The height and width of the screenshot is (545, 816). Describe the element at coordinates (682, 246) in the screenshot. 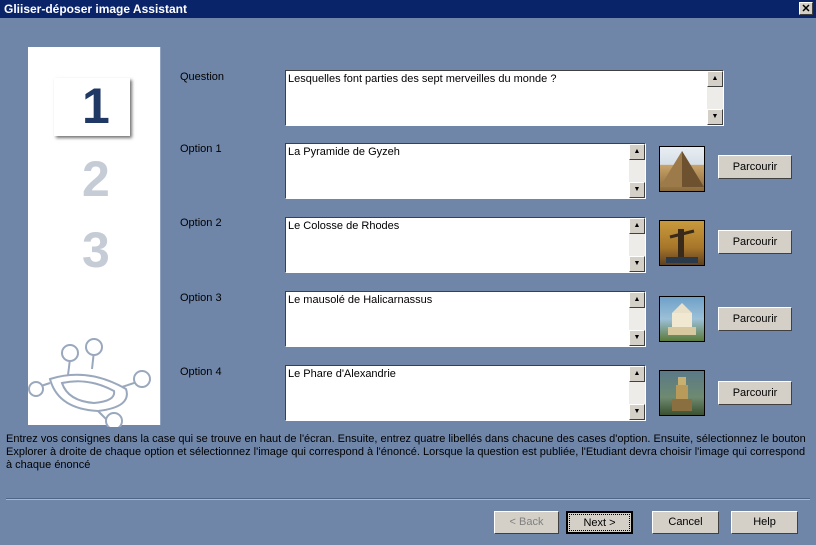

I see `colossus-icon` at that location.